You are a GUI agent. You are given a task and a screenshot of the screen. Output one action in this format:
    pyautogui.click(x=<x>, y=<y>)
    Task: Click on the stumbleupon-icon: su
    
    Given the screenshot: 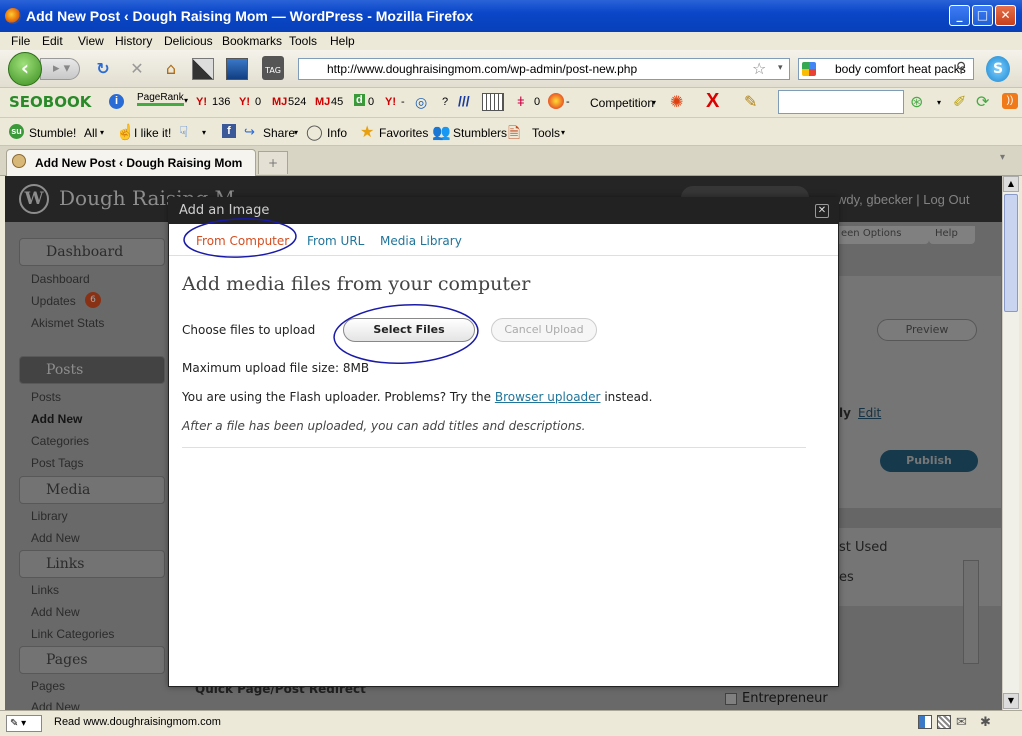 What is the action you would take?
    pyautogui.click(x=16, y=131)
    